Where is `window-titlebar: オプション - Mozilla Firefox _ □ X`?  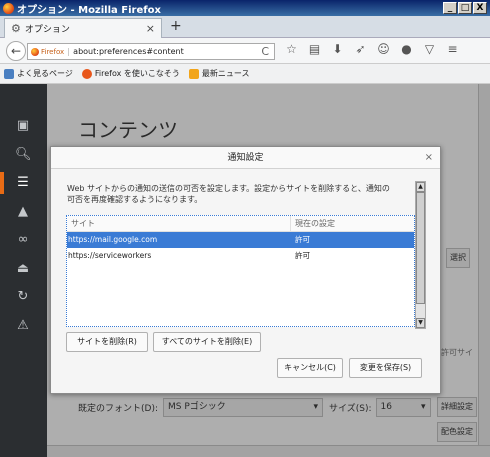 window-titlebar: オプション - Mozilla Firefox _ □ X is located at coordinates (245, 8).